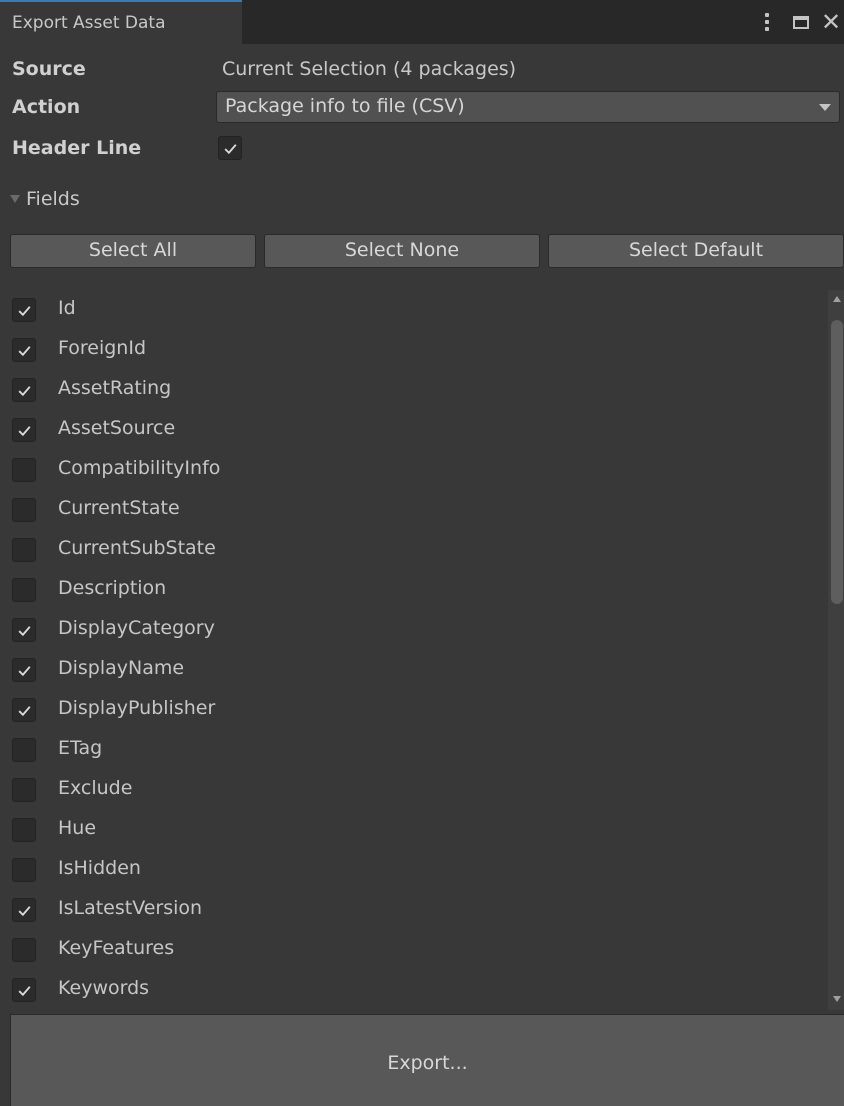 This screenshot has height=1106, width=844. I want to click on field-row: AssetRating, so click(414, 390).